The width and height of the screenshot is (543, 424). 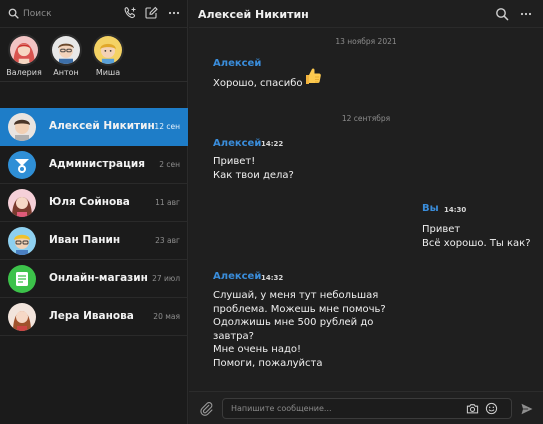 I want to click on chat-name: Иван Панин, so click(x=85, y=240).